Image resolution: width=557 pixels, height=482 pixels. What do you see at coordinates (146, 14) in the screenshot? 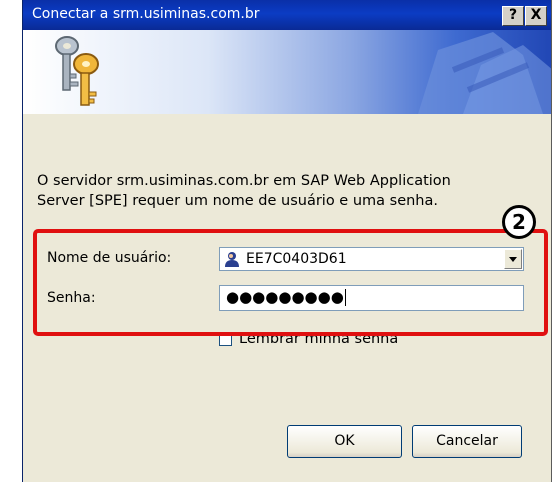
I see `window-title: Conectar a srm.usiminas.com.br` at bounding box center [146, 14].